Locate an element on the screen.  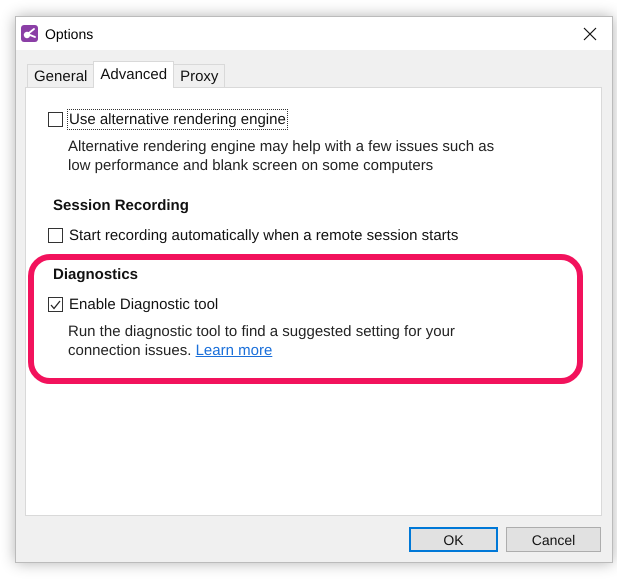
window-title: Options is located at coordinates (69, 34).